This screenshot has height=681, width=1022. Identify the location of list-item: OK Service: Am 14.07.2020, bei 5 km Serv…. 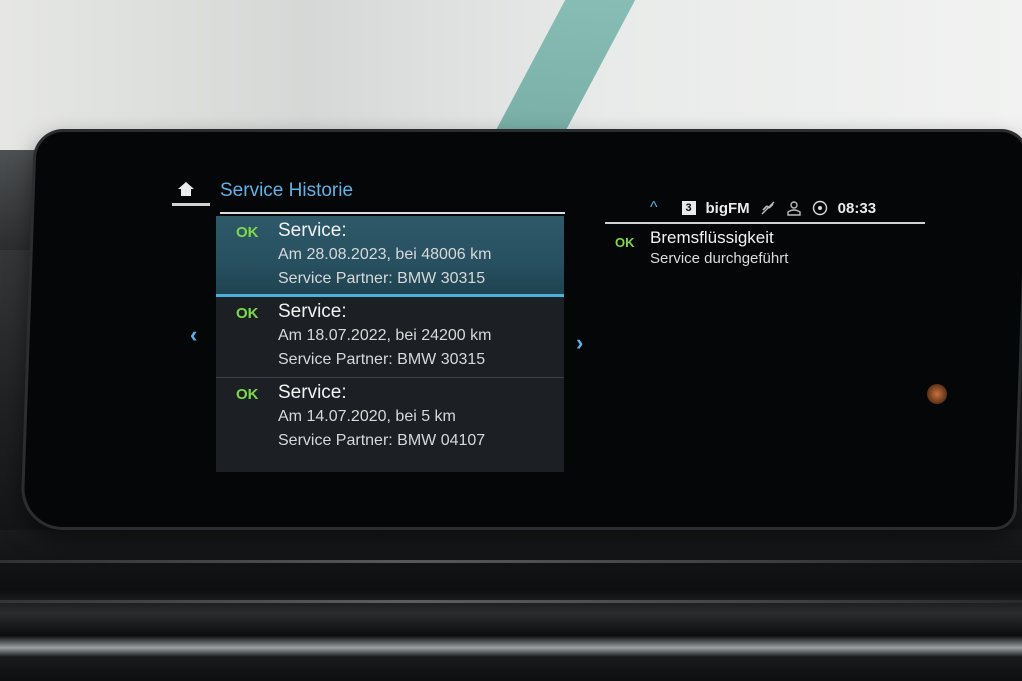
(390, 418).